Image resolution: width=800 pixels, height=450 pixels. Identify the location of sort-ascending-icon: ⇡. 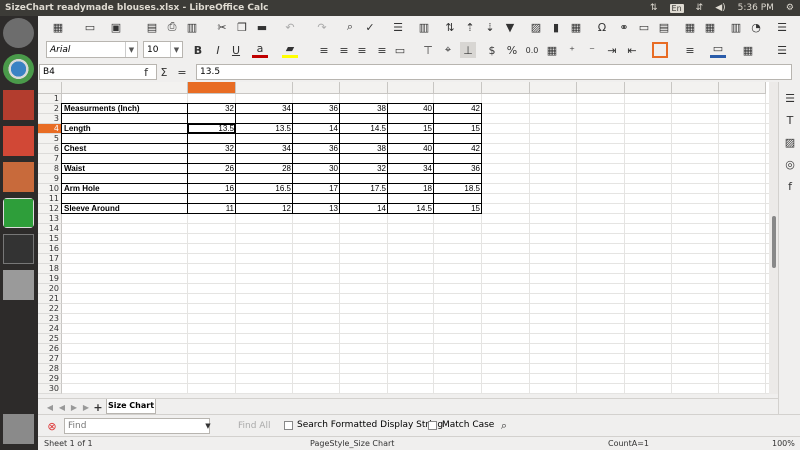
(470, 27).